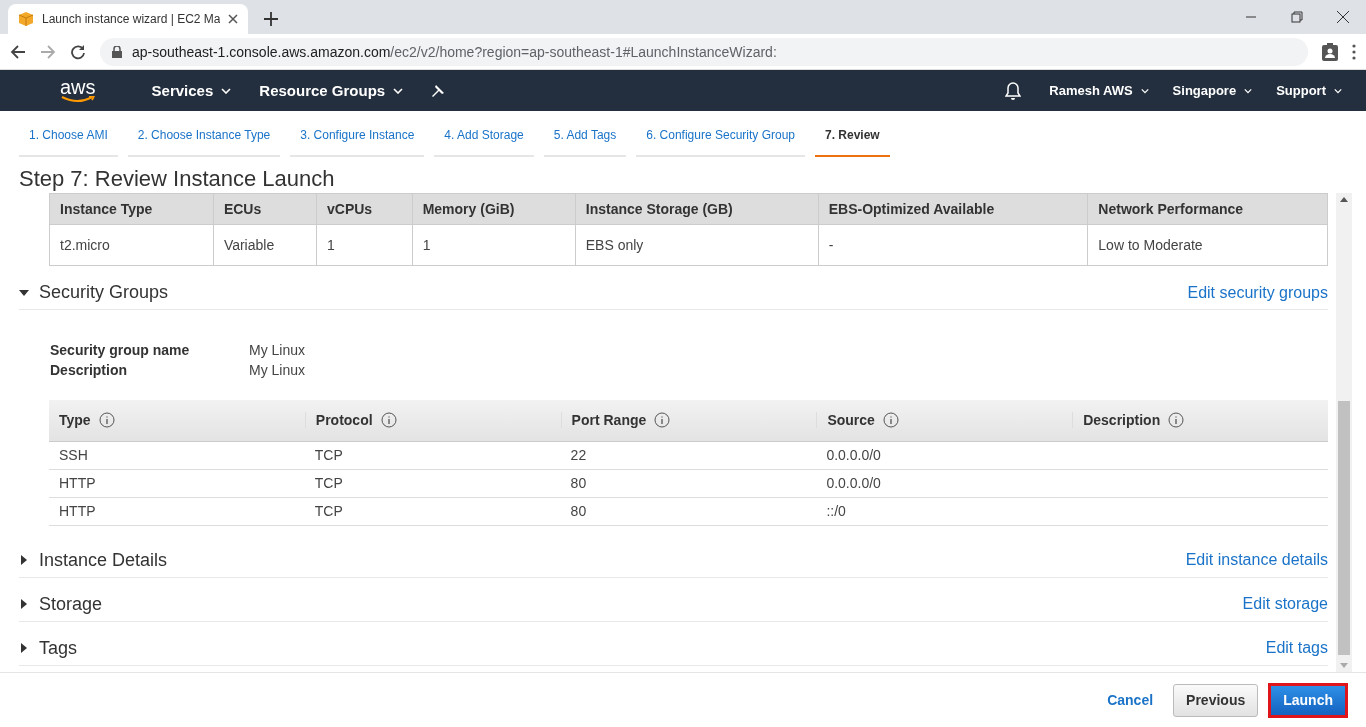 Image resolution: width=1366 pixels, height=727 pixels. Describe the element at coordinates (1207, 209) in the screenshot. I see `column-header: Network Performance` at that location.